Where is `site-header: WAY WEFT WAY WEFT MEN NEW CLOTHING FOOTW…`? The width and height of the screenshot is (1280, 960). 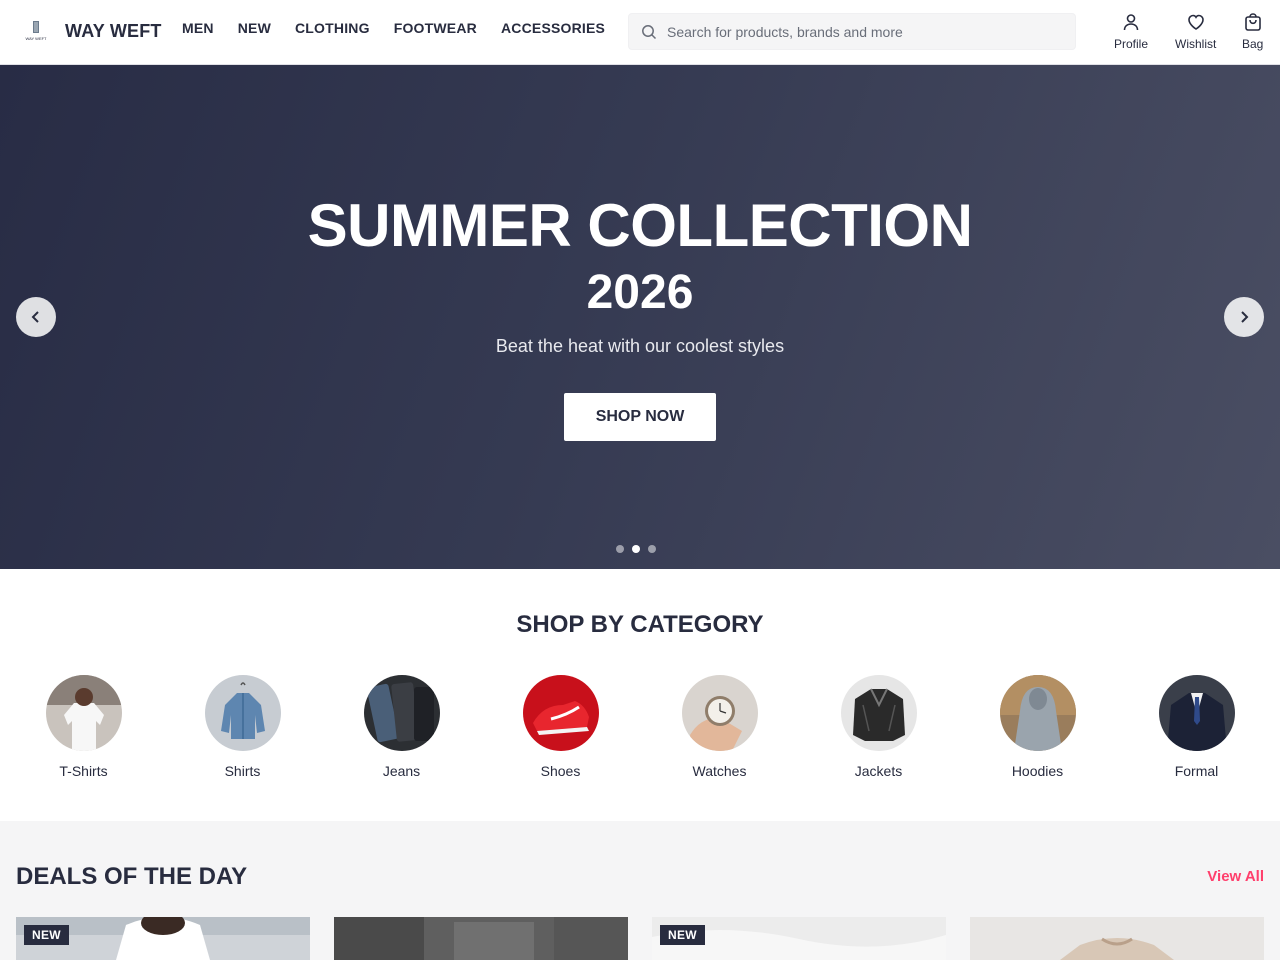
site-header: WAY WEFT WAY WEFT MEN NEW CLOTHING FOOTW… is located at coordinates (640, 32).